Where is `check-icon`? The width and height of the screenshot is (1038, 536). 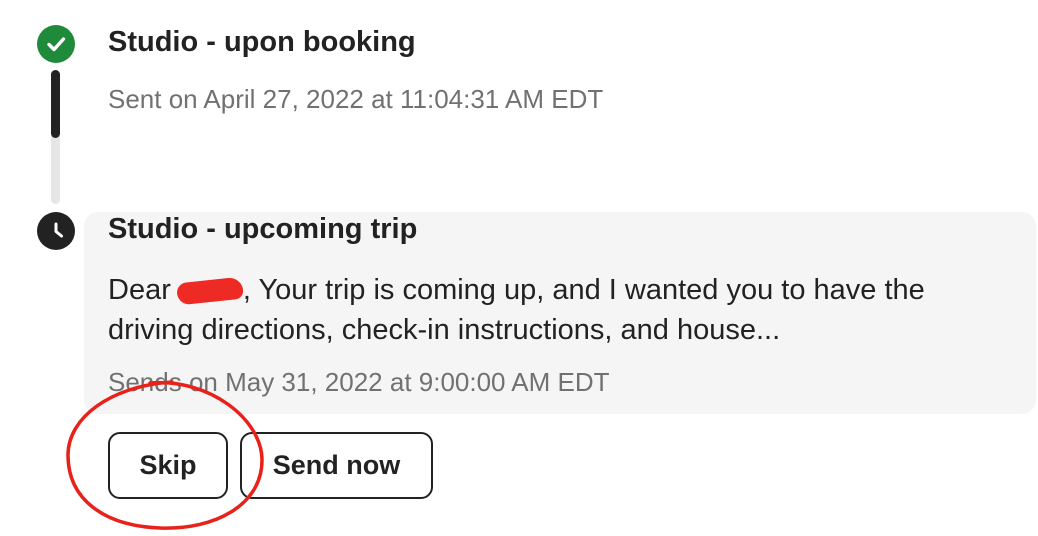 check-icon is located at coordinates (56, 44).